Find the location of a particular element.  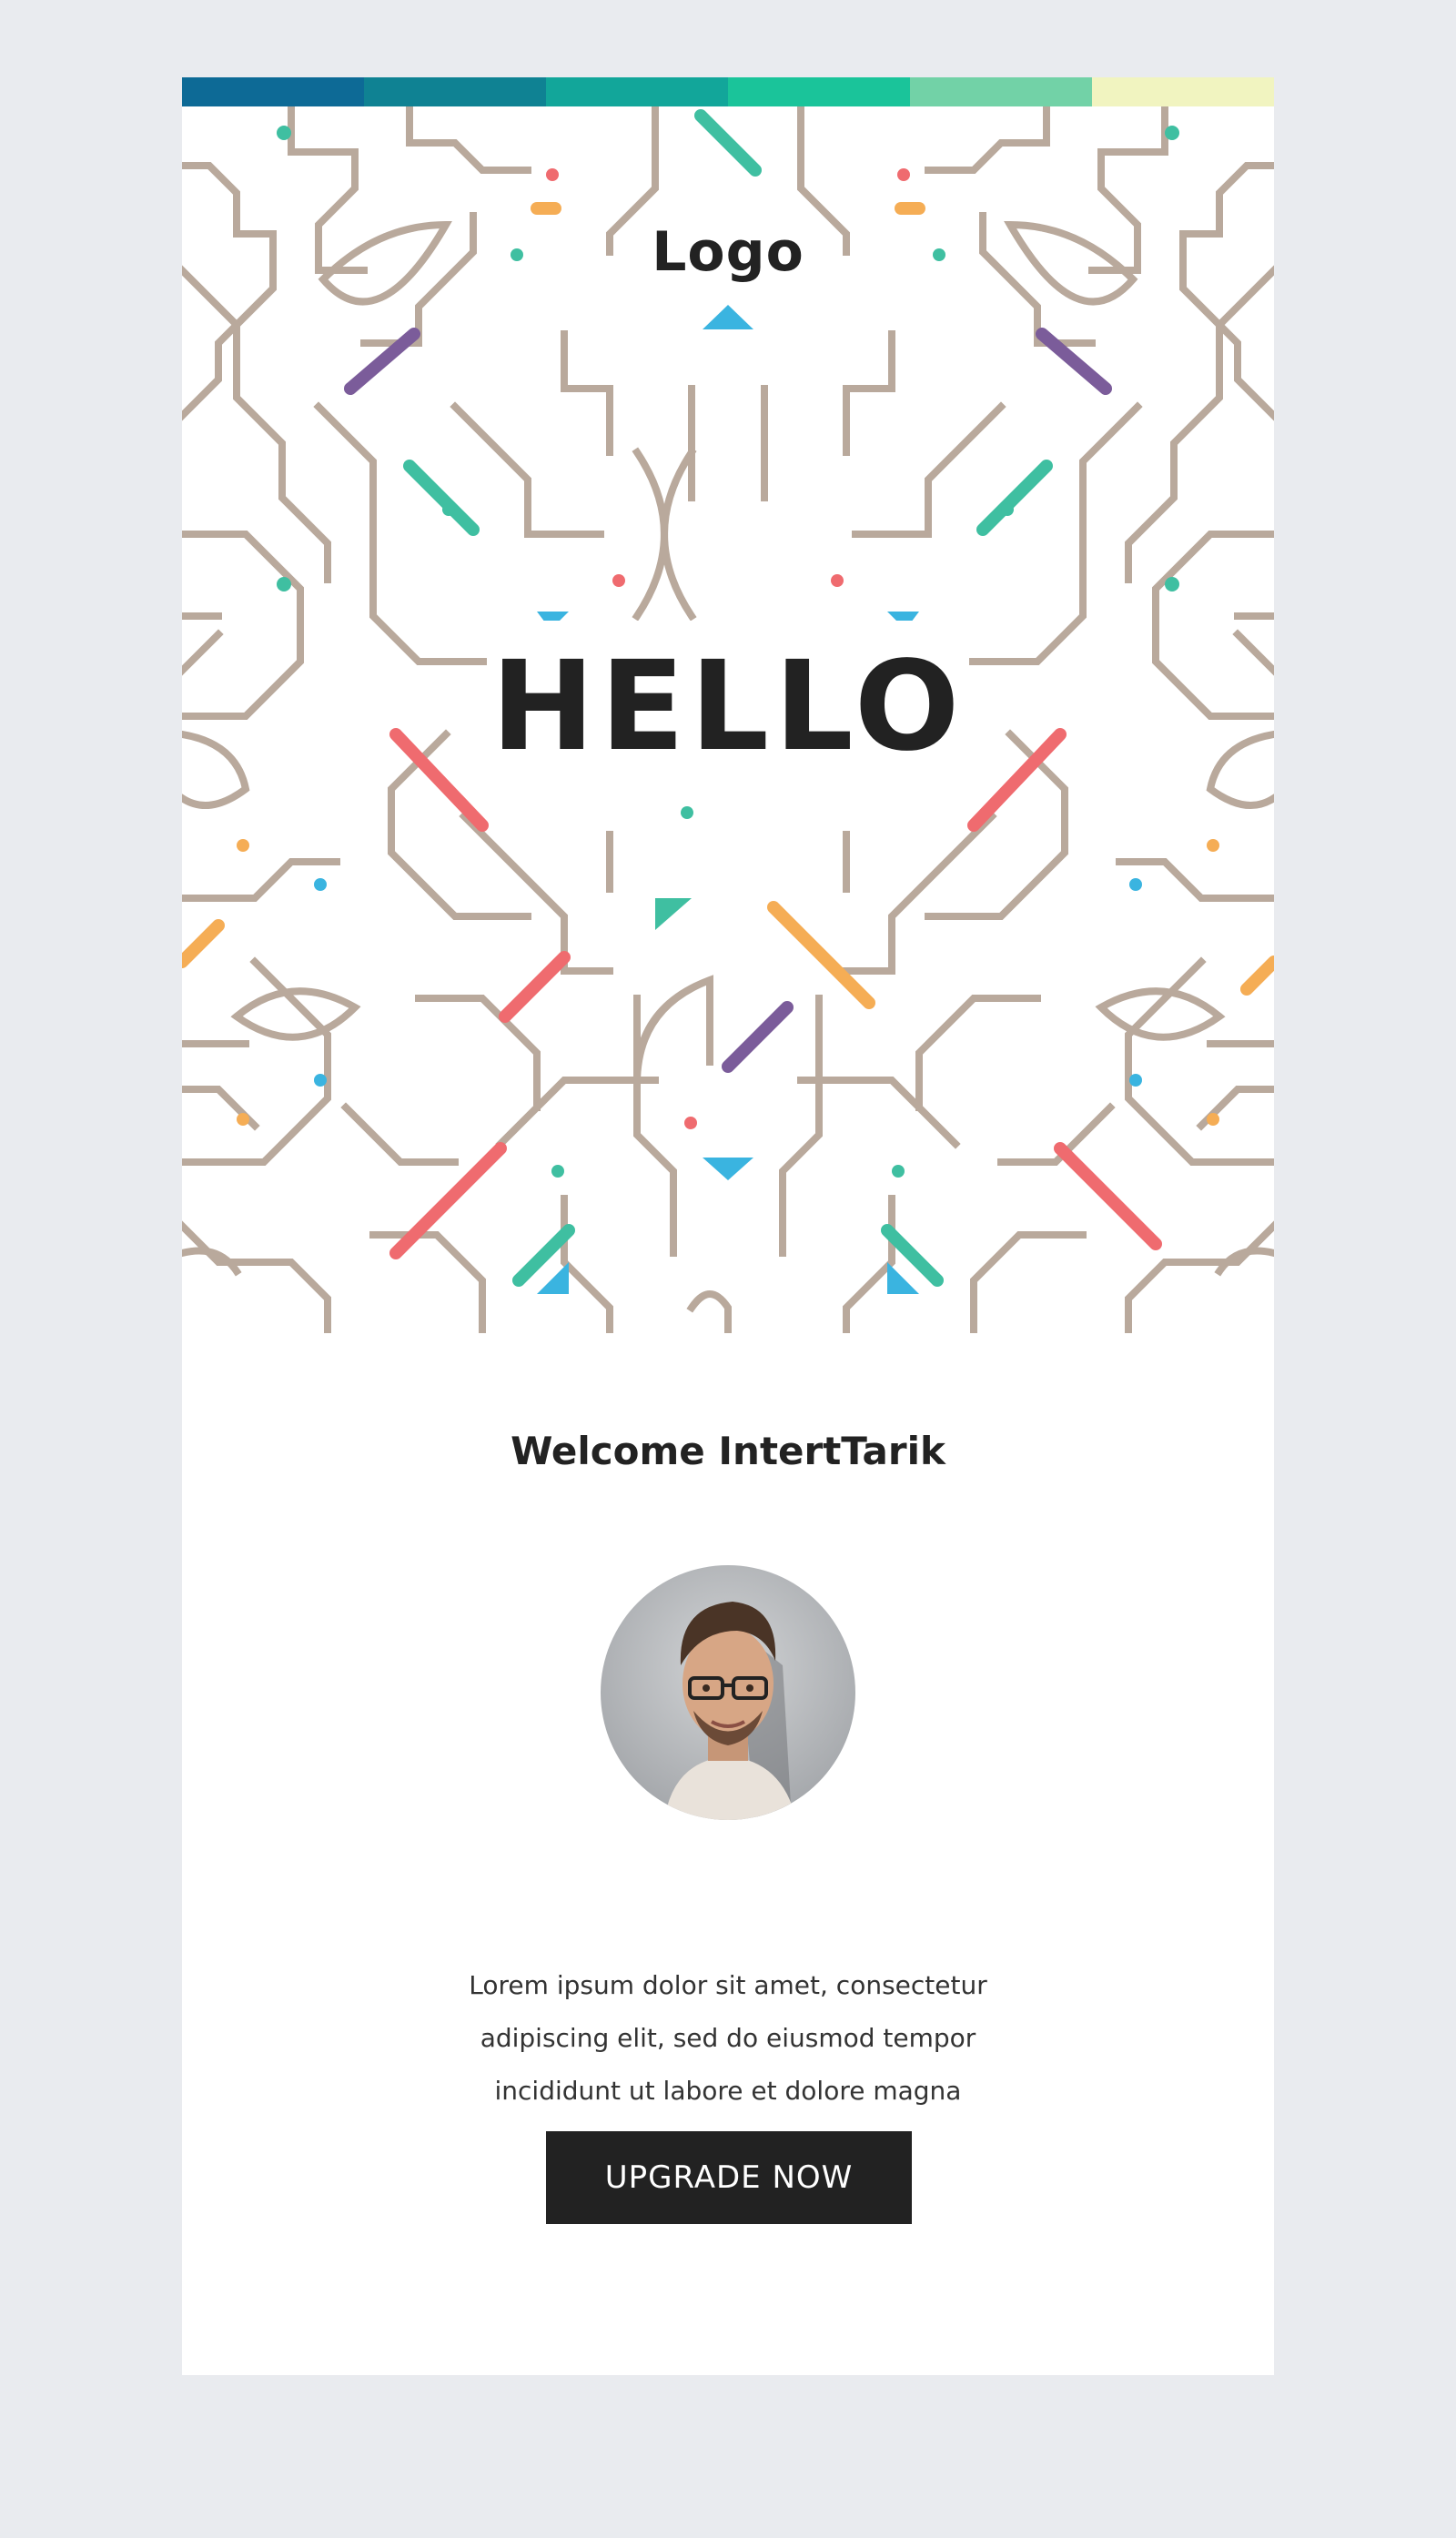

hero-headline: HELLO is located at coordinates (728, 707).